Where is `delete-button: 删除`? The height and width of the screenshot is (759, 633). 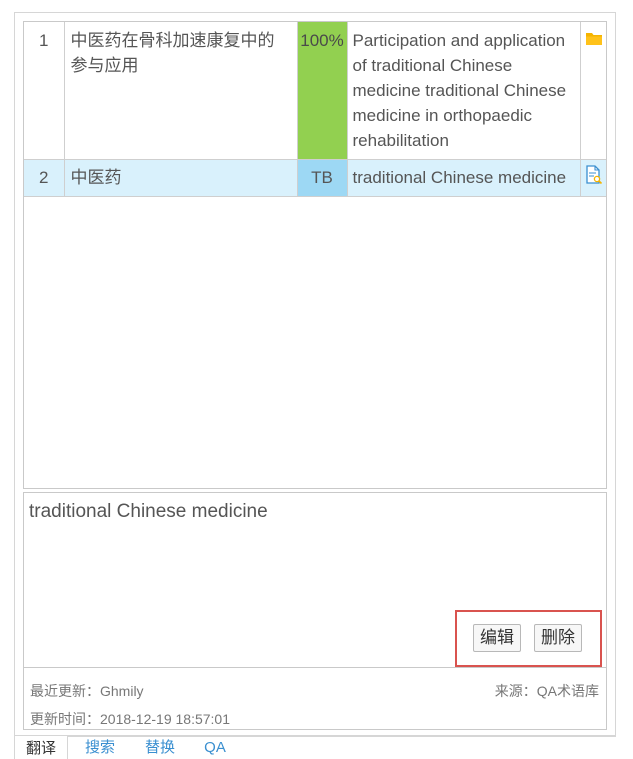 delete-button: 删除 is located at coordinates (558, 638).